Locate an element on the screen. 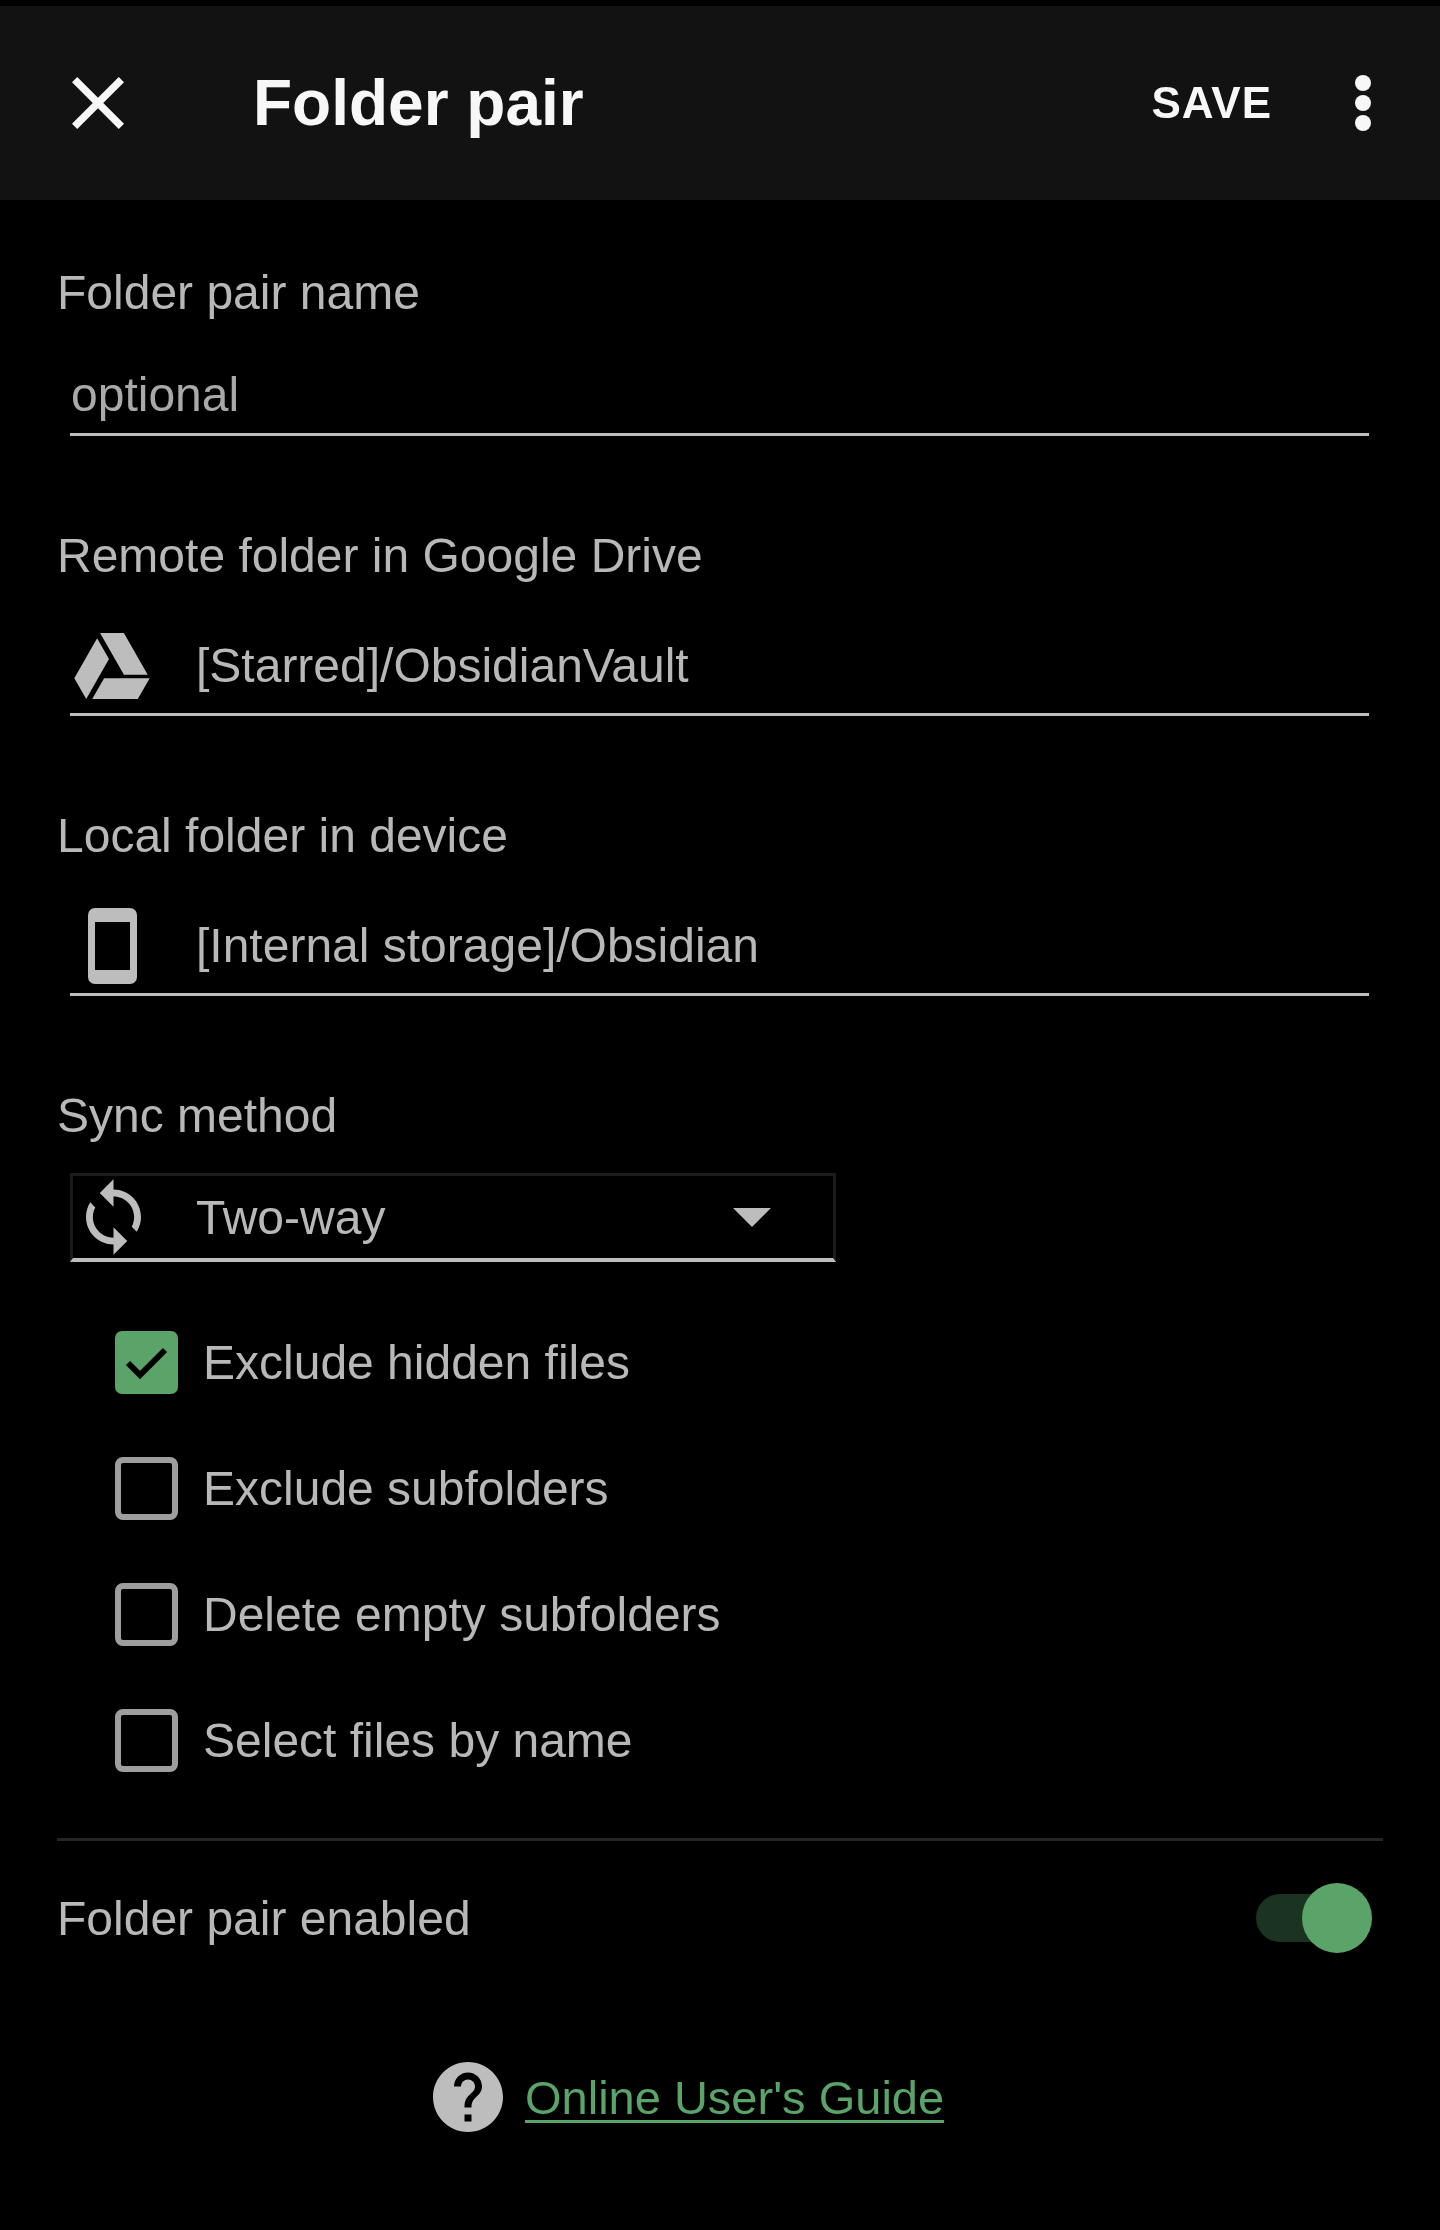 The image size is (1440, 2230). toggle-label: Folder pair enabled is located at coordinates (264, 1918).